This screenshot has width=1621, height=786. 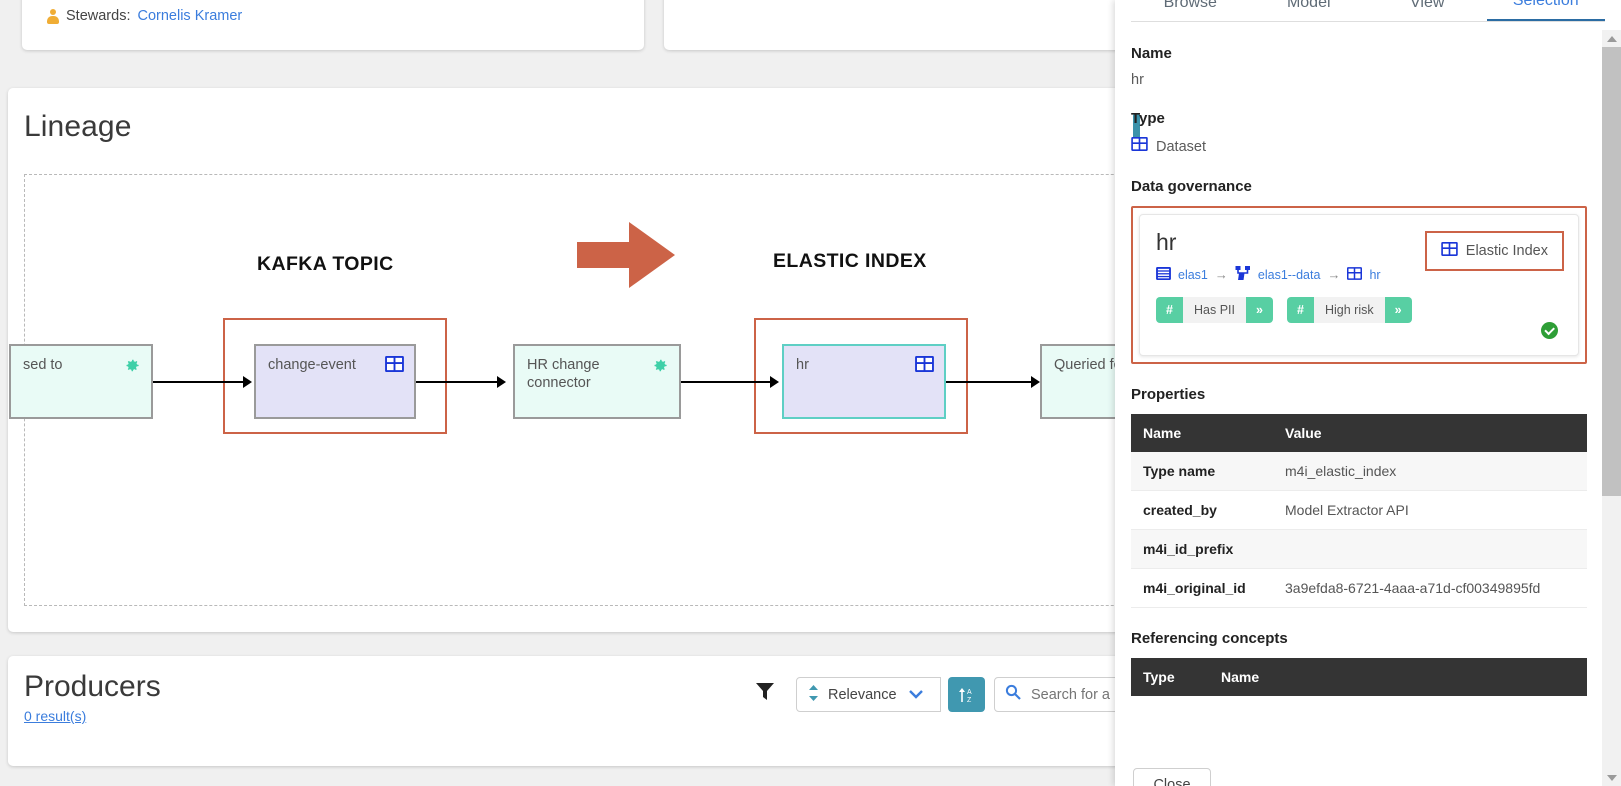 I want to click on sort-direction-button: A Z, so click(x=966, y=694).